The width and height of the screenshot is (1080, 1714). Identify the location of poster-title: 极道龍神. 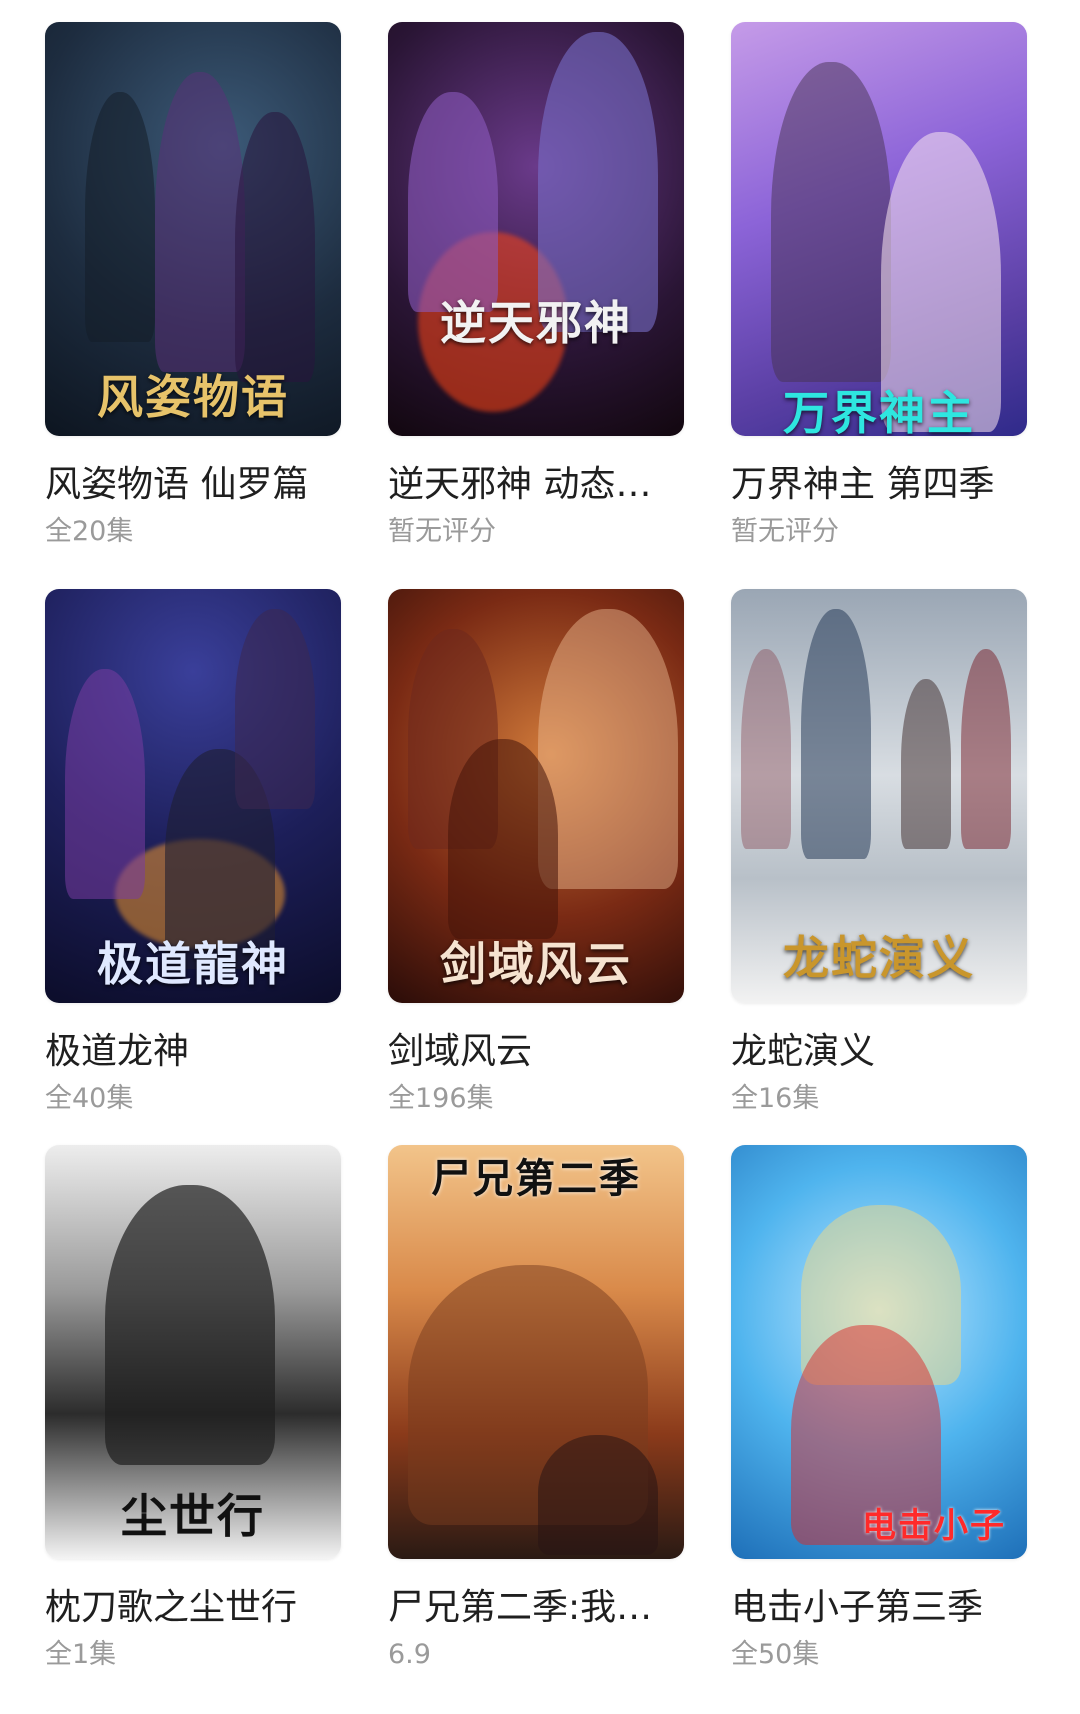
(193, 964).